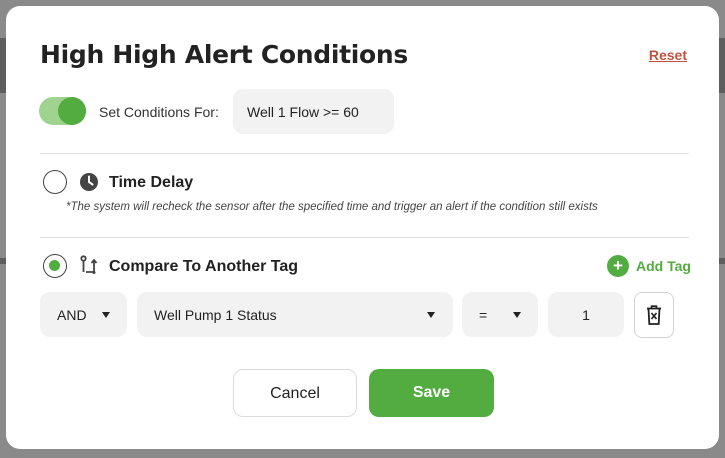  Describe the element at coordinates (215, 315) in the screenshot. I see `tag-select-value: Well Pump 1 Status` at that location.